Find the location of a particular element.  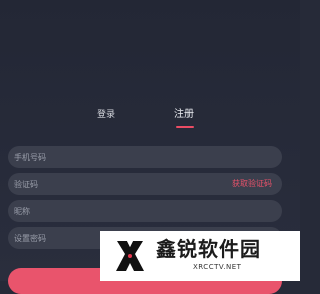

watermark-subtitle: XRCCTV.NET is located at coordinates (217, 267).